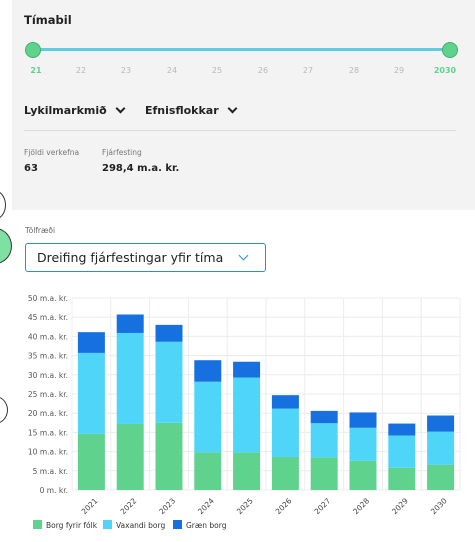 Image resolution: width=475 pixels, height=542 pixels. I want to click on stat-value-investment: 298,4 m.a. kr., so click(141, 168).